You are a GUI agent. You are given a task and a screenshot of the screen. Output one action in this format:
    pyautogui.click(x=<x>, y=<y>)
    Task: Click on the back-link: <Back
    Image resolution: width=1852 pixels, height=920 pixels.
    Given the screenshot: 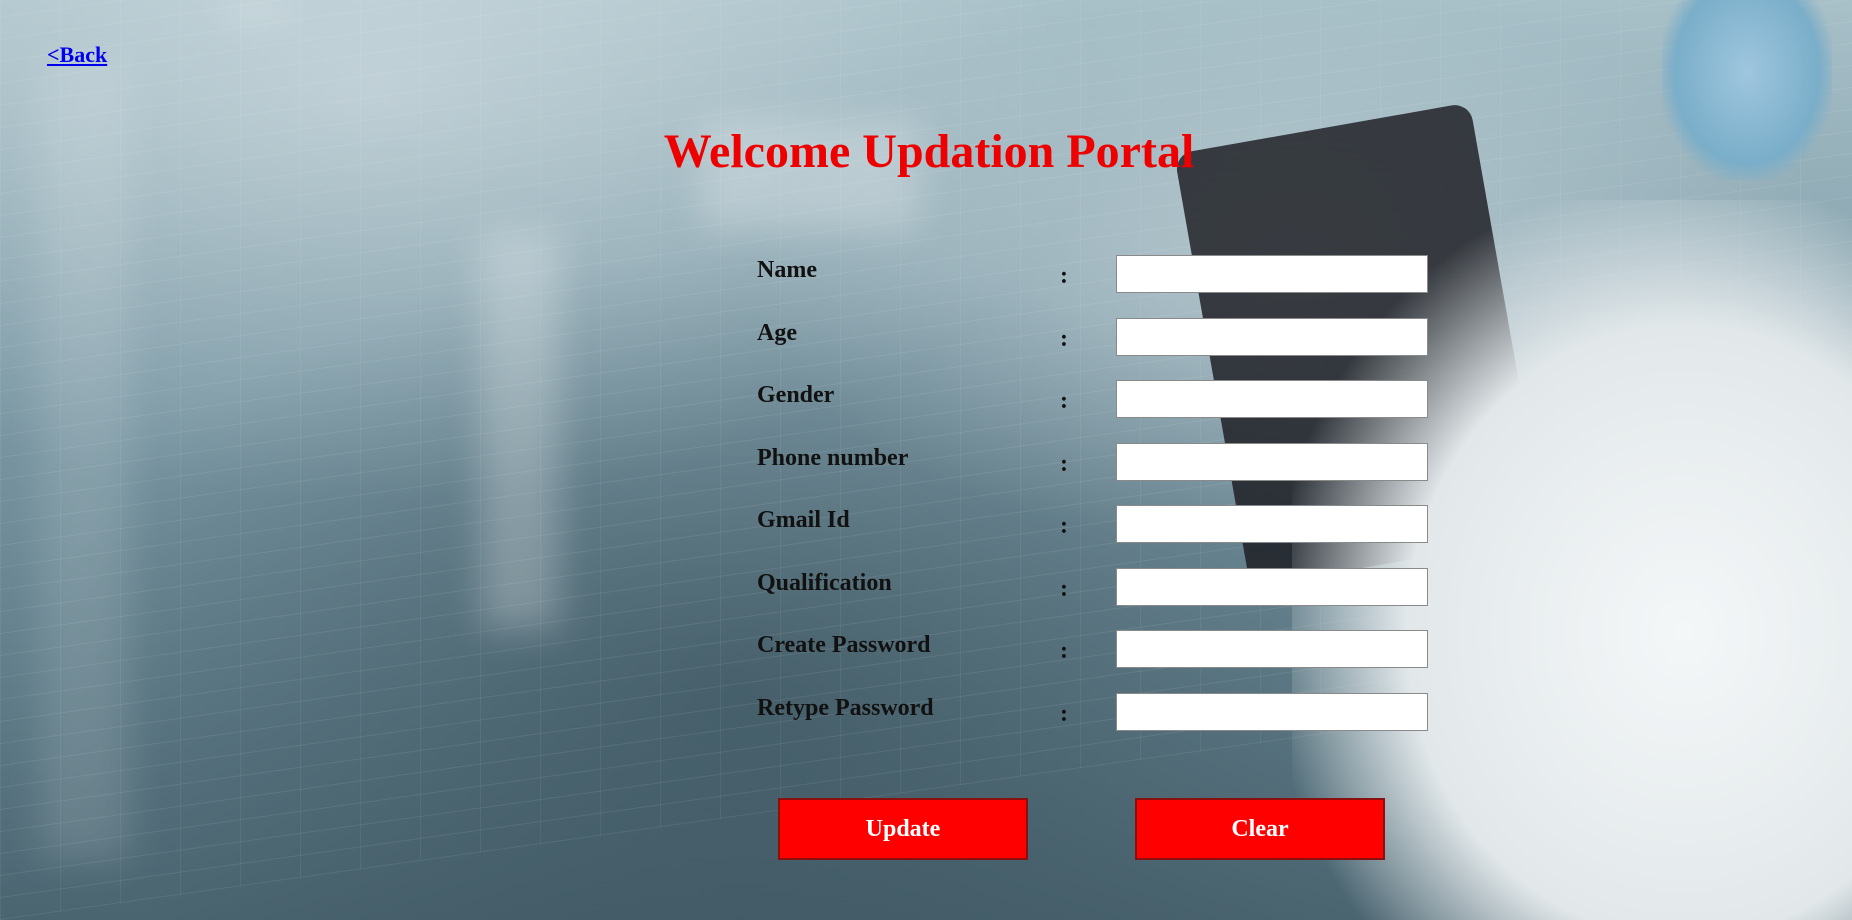 What is the action you would take?
    pyautogui.click(x=77, y=55)
    